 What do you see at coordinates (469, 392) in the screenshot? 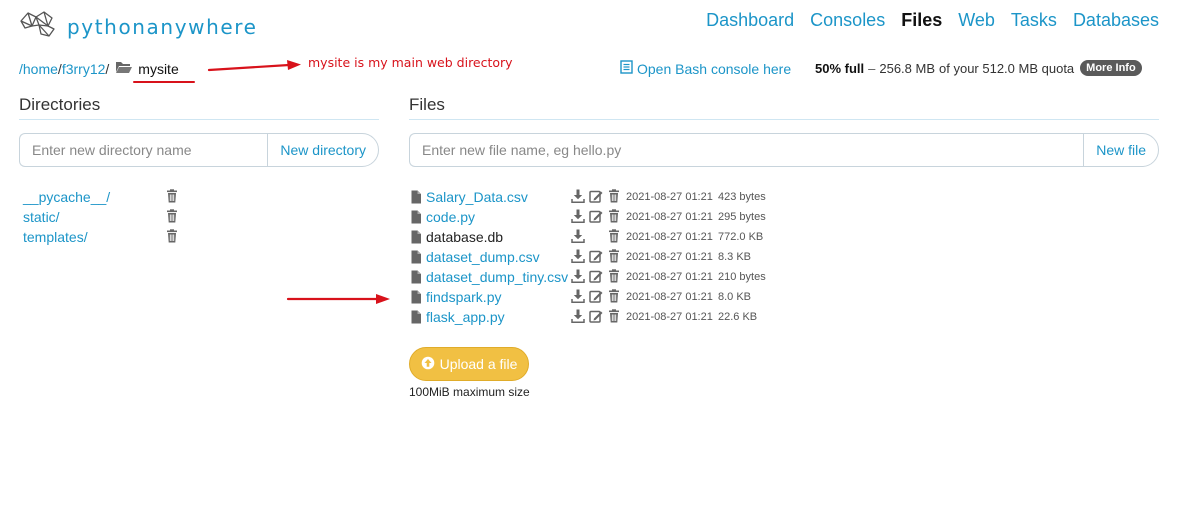
I see `upload-size-note: 100MiB maximum size` at bounding box center [469, 392].